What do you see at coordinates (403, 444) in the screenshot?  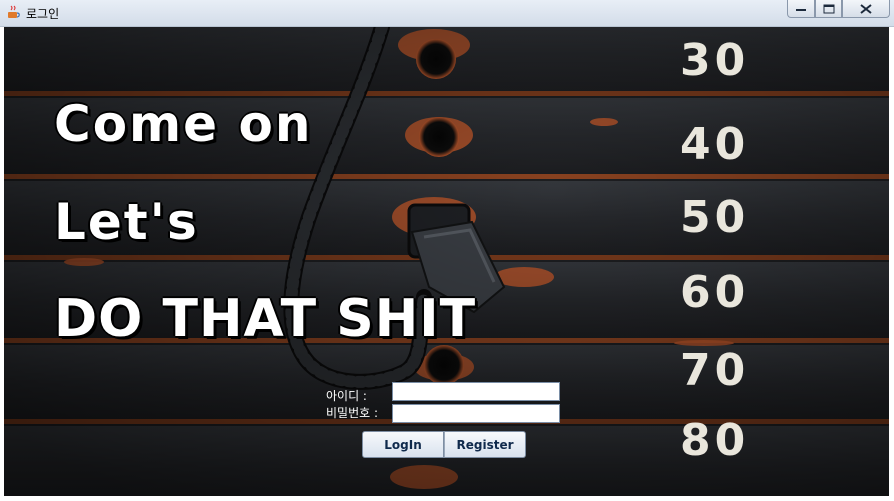 I see `login-button: LogIn` at bounding box center [403, 444].